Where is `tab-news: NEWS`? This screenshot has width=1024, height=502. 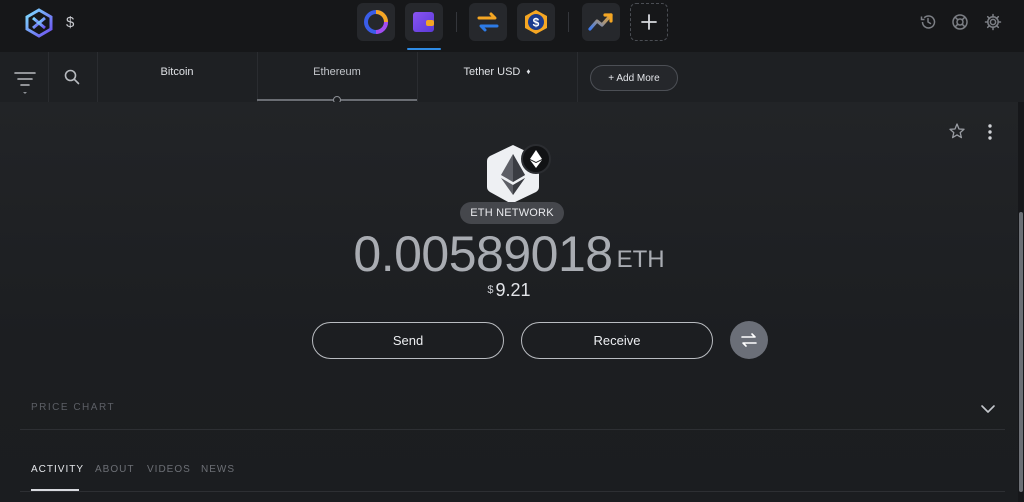
tab-news: NEWS is located at coordinates (218, 469).